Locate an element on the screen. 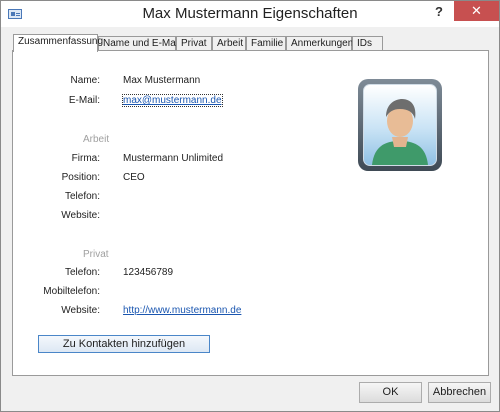  phone-value: 123456789 is located at coordinates (148, 272).